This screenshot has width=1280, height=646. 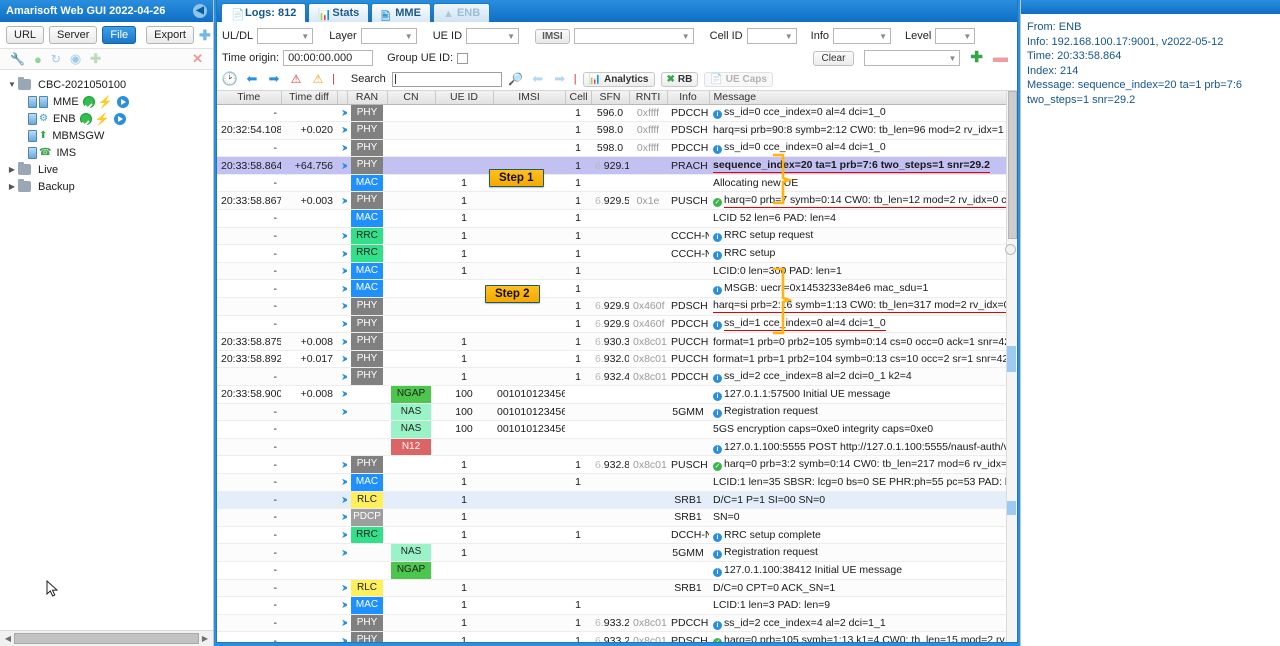 What do you see at coordinates (612, 535) in the screenshot?
I see `table-row: - ➤ RRC 1 1 DCCH-NRiRRC setup complete` at bounding box center [612, 535].